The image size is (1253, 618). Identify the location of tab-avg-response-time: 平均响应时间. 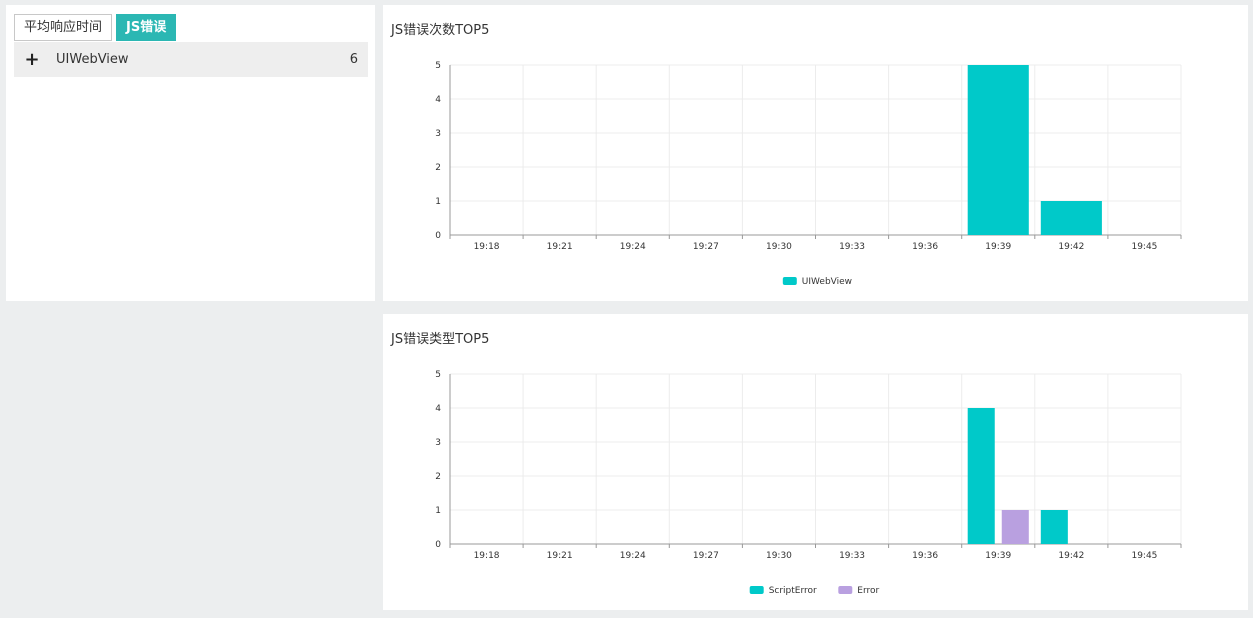
(63, 27).